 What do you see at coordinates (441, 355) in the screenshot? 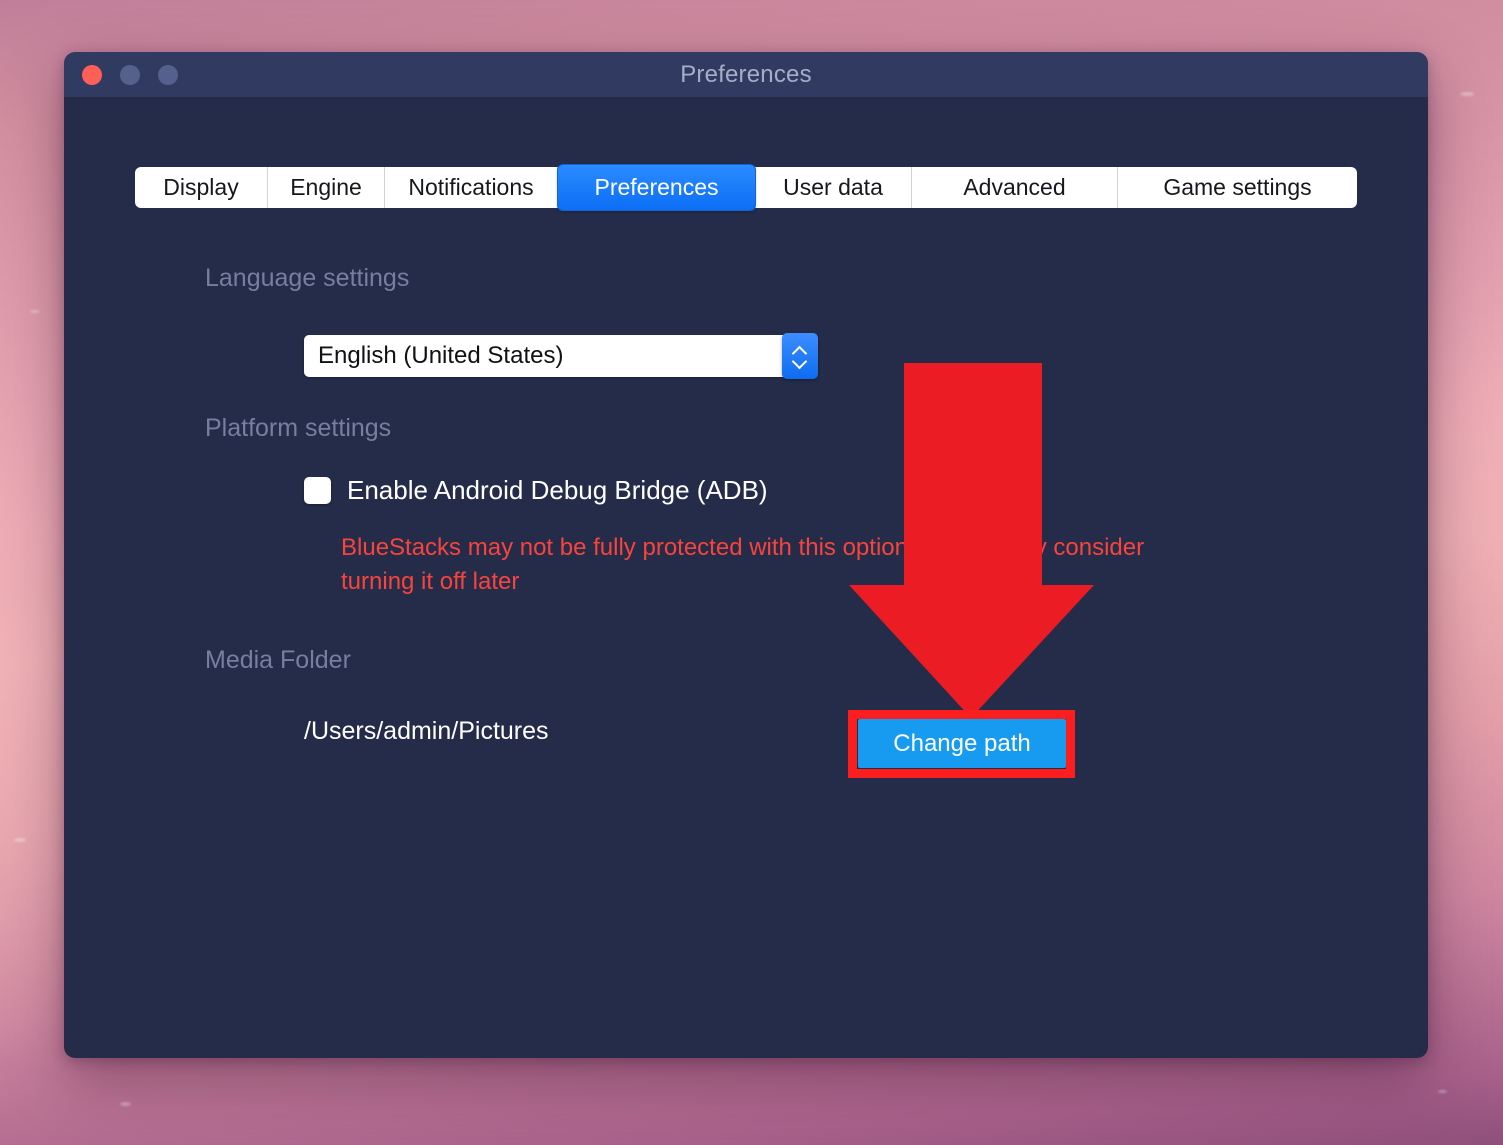
I see `language-select-value: English (United States)` at bounding box center [441, 355].